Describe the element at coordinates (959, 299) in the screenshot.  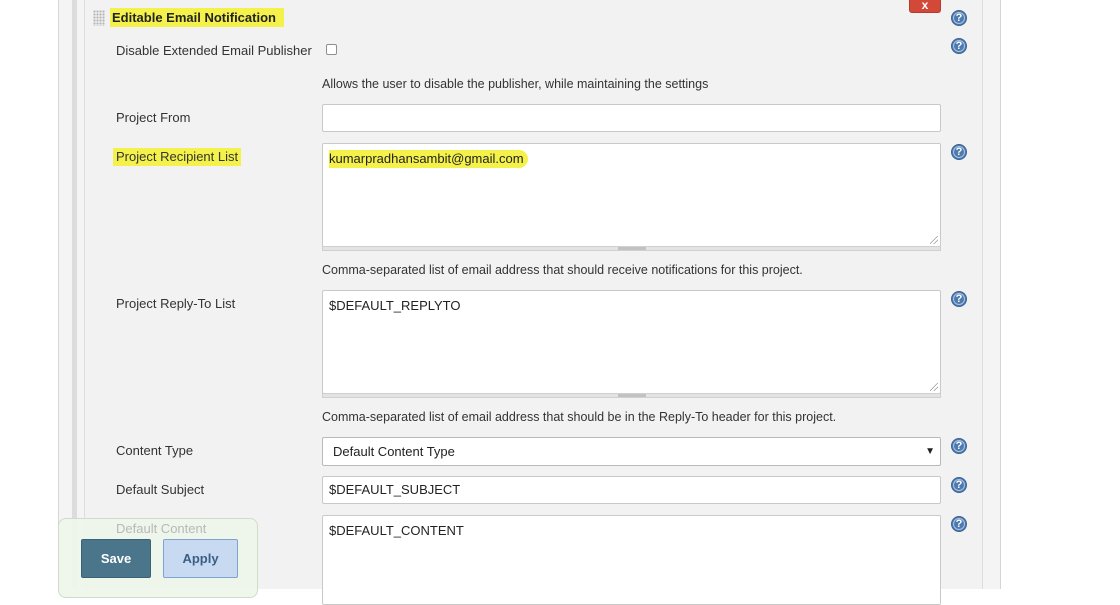
I see `help-icon-reply-to: ?` at that location.